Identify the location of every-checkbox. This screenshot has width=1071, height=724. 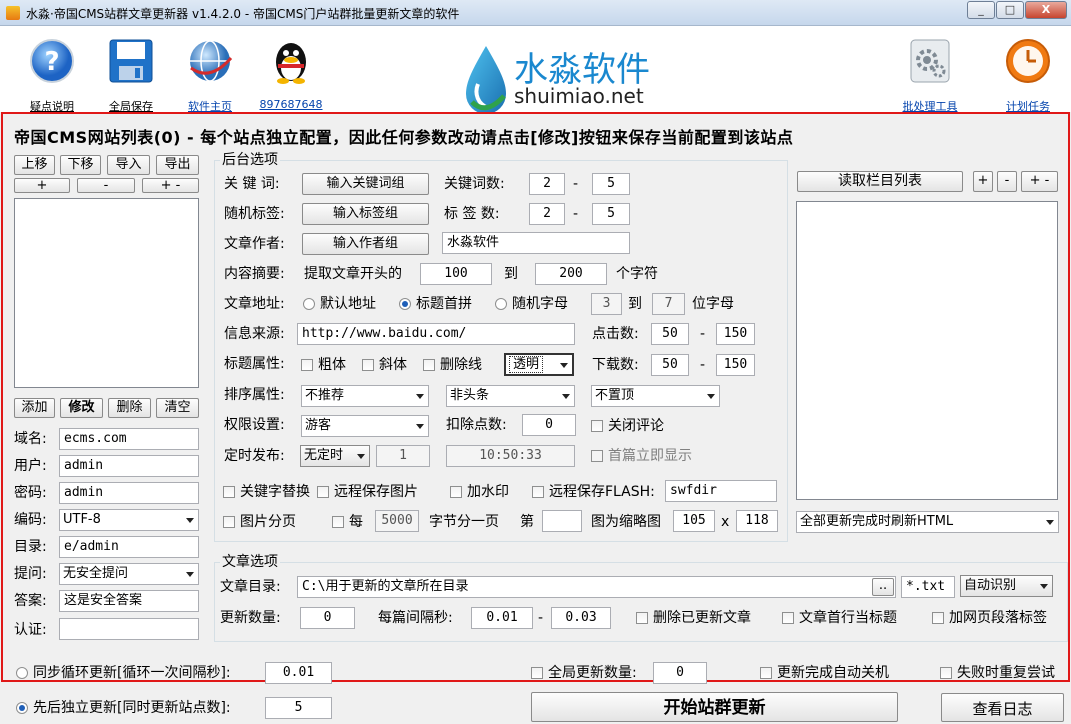
(338, 522).